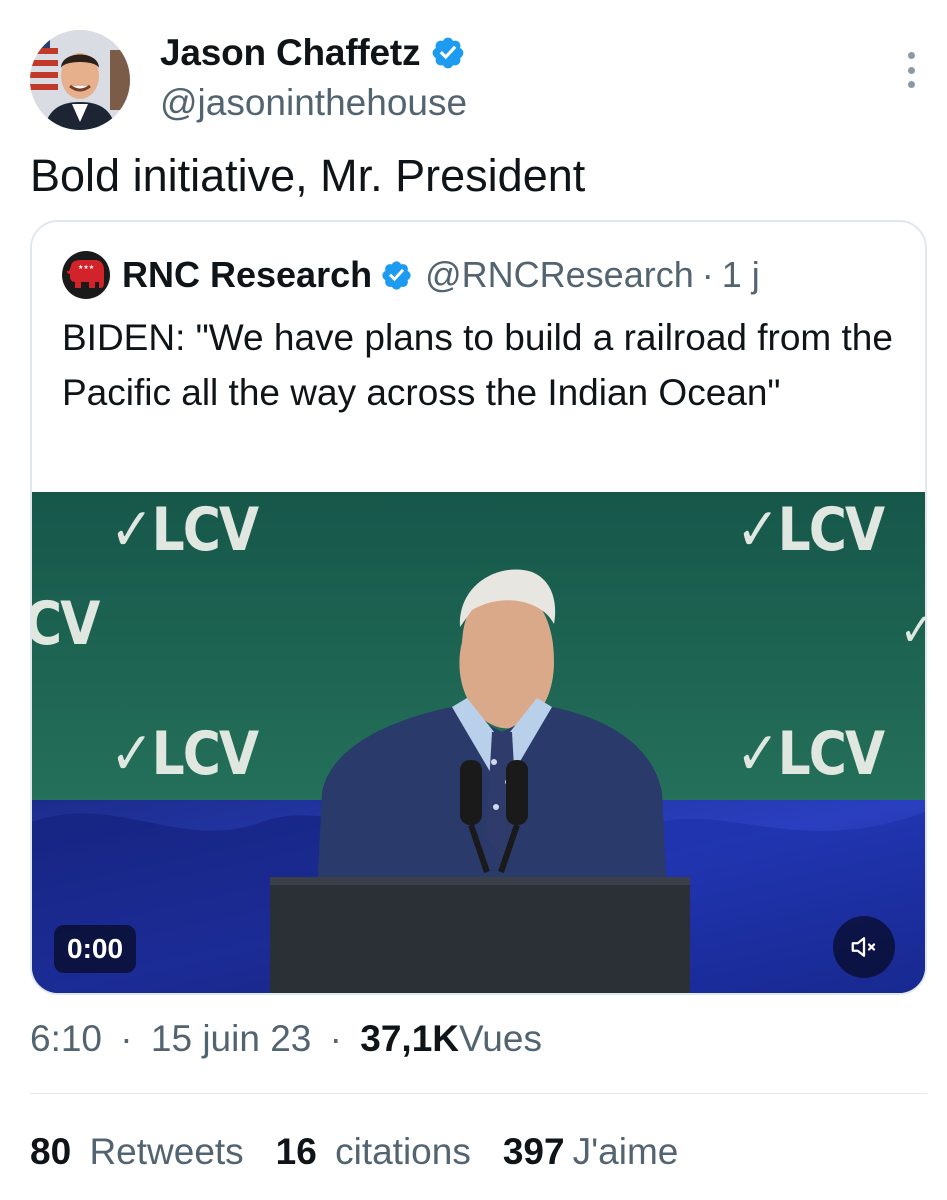  Describe the element at coordinates (478, 1093) in the screenshot. I see `divider` at that location.